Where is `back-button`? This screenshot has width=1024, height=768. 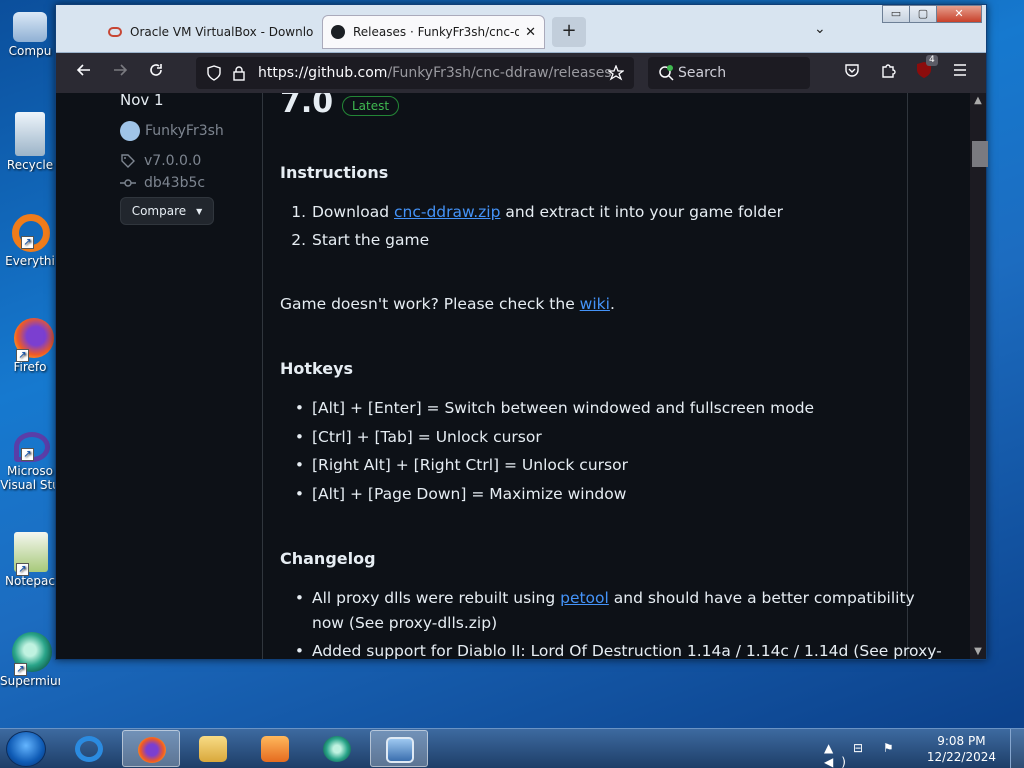 back-button is located at coordinates (84, 73).